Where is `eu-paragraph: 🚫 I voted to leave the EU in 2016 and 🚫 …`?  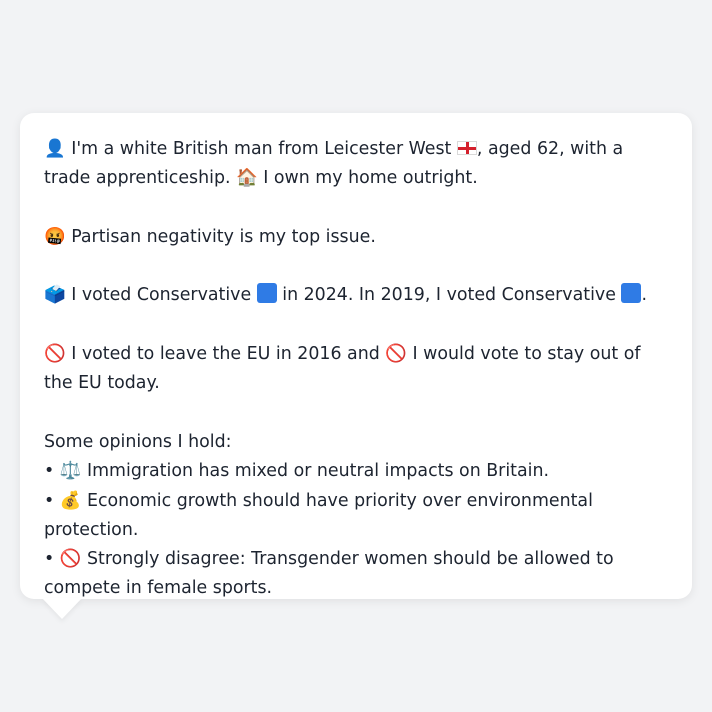 eu-paragraph: 🚫 I voted to leave the EU in 2016 and 🚫 … is located at coordinates (356, 369).